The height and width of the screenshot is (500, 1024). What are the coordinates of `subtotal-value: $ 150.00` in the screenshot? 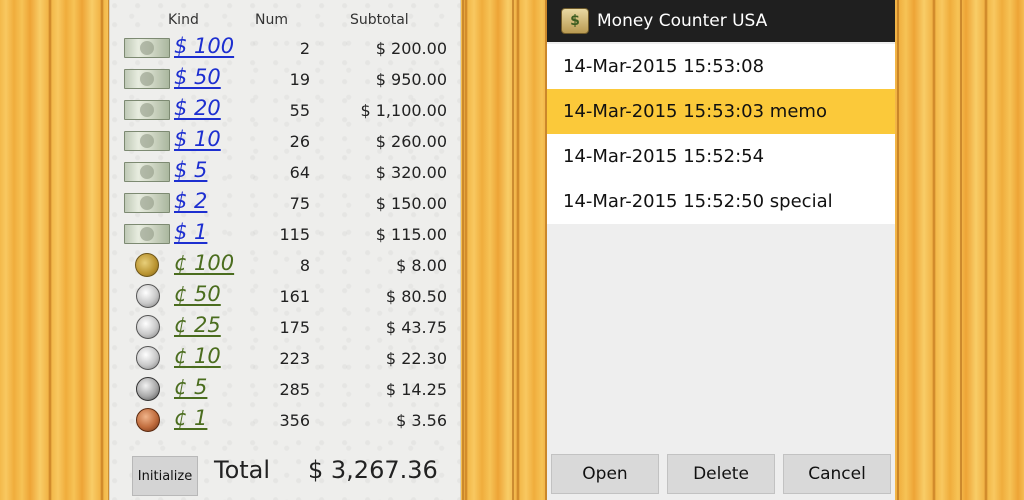 It's located at (411, 203).